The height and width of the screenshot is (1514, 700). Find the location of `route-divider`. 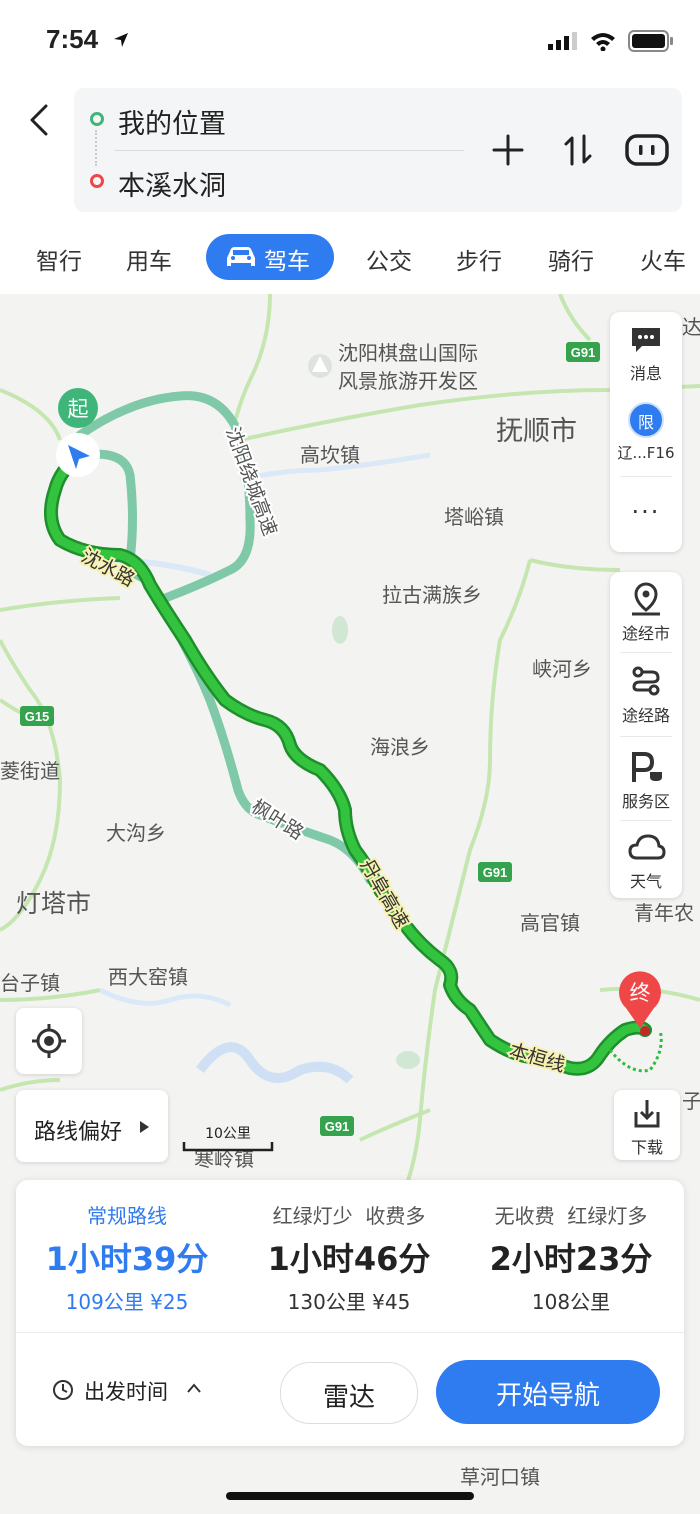

route-divider is located at coordinates (289, 150).